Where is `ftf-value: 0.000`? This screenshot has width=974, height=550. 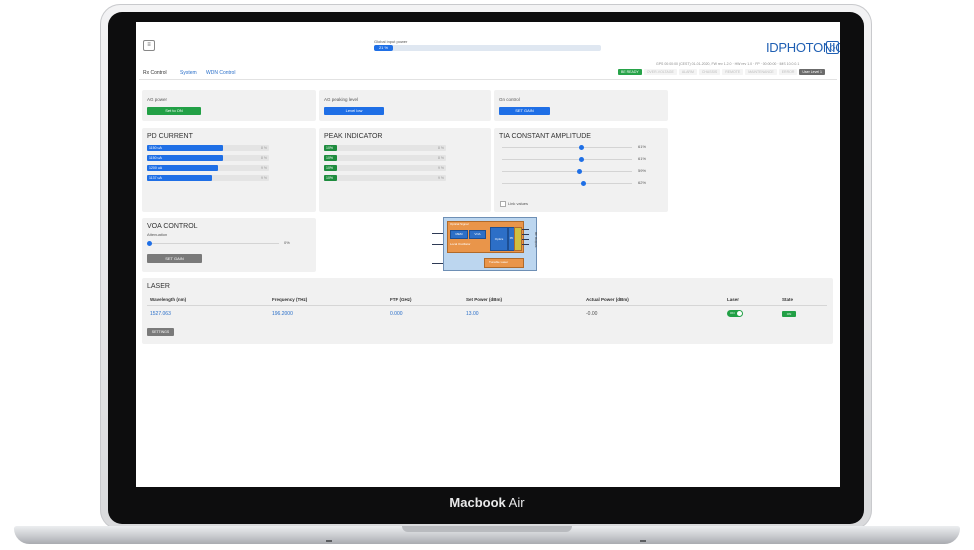
ftf-value: 0.000 is located at coordinates (396, 314).